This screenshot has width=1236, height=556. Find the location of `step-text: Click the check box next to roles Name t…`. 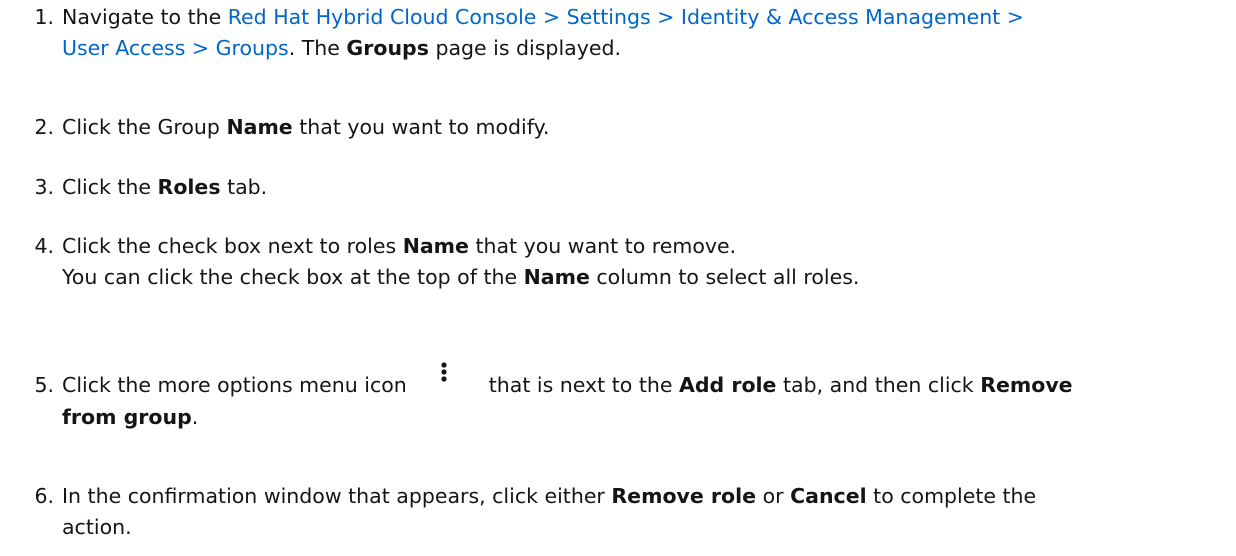

step-text: Click the check box next to roles Name t… is located at coordinates (644, 262).